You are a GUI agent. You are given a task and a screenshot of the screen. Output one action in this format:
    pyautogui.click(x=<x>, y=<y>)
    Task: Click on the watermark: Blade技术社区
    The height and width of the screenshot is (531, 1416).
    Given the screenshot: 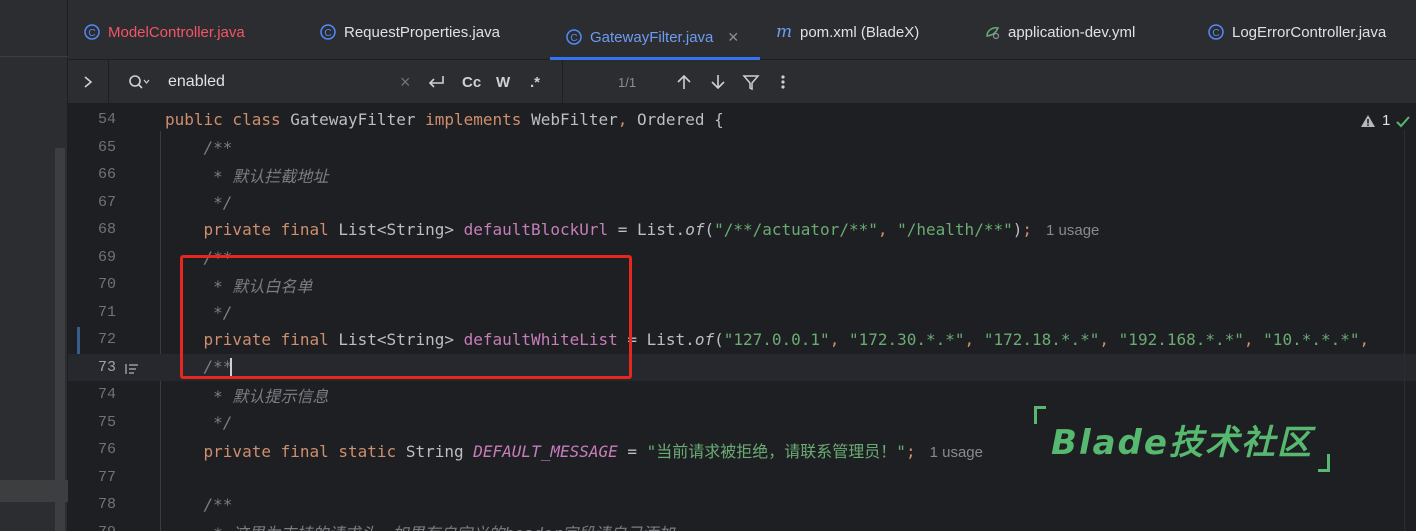 What is the action you would take?
    pyautogui.click(x=1182, y=439)
    